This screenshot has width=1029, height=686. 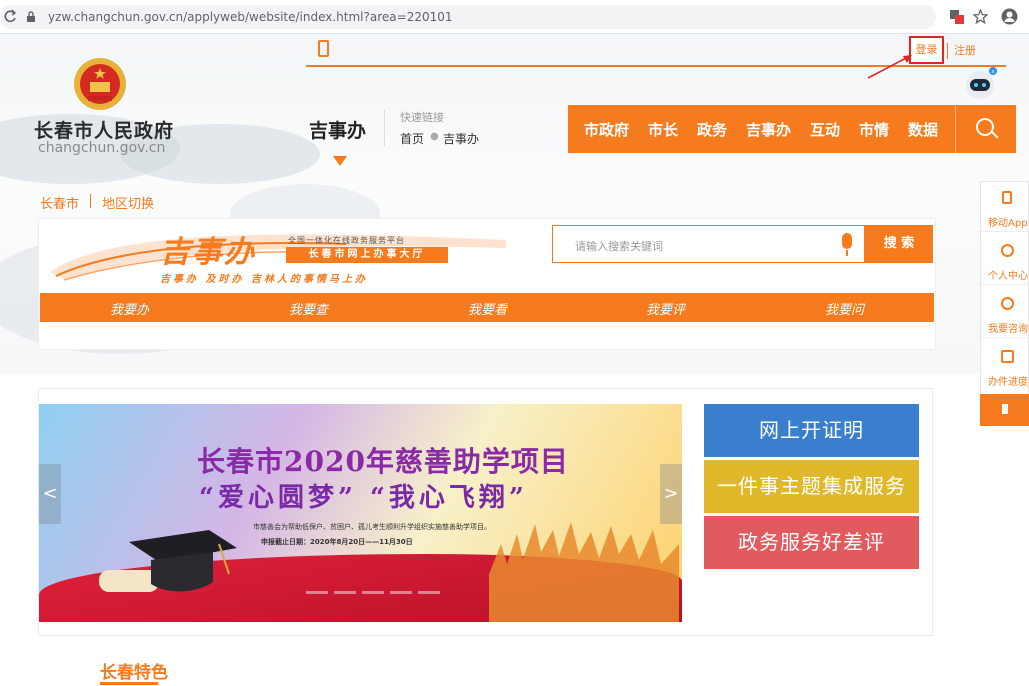 What do you see at coordinates (129, 308) in the screenshot?
I see `action-handle: 我要办` at bounding box center [129, 308].